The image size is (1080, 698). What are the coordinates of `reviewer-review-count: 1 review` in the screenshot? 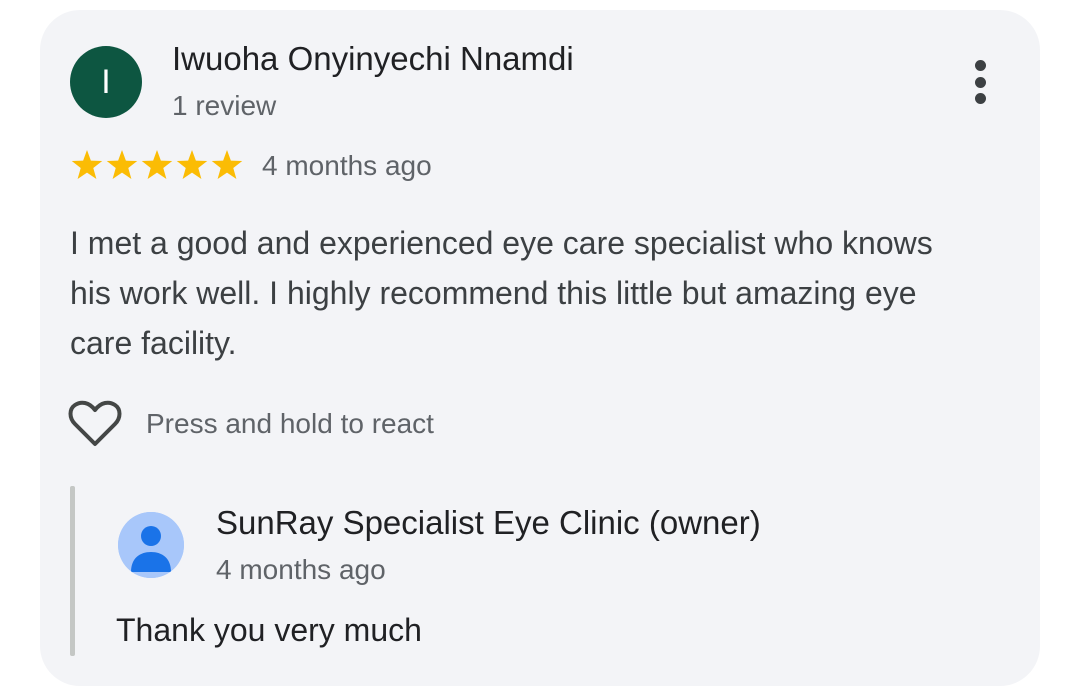 It's located at (224, 105).